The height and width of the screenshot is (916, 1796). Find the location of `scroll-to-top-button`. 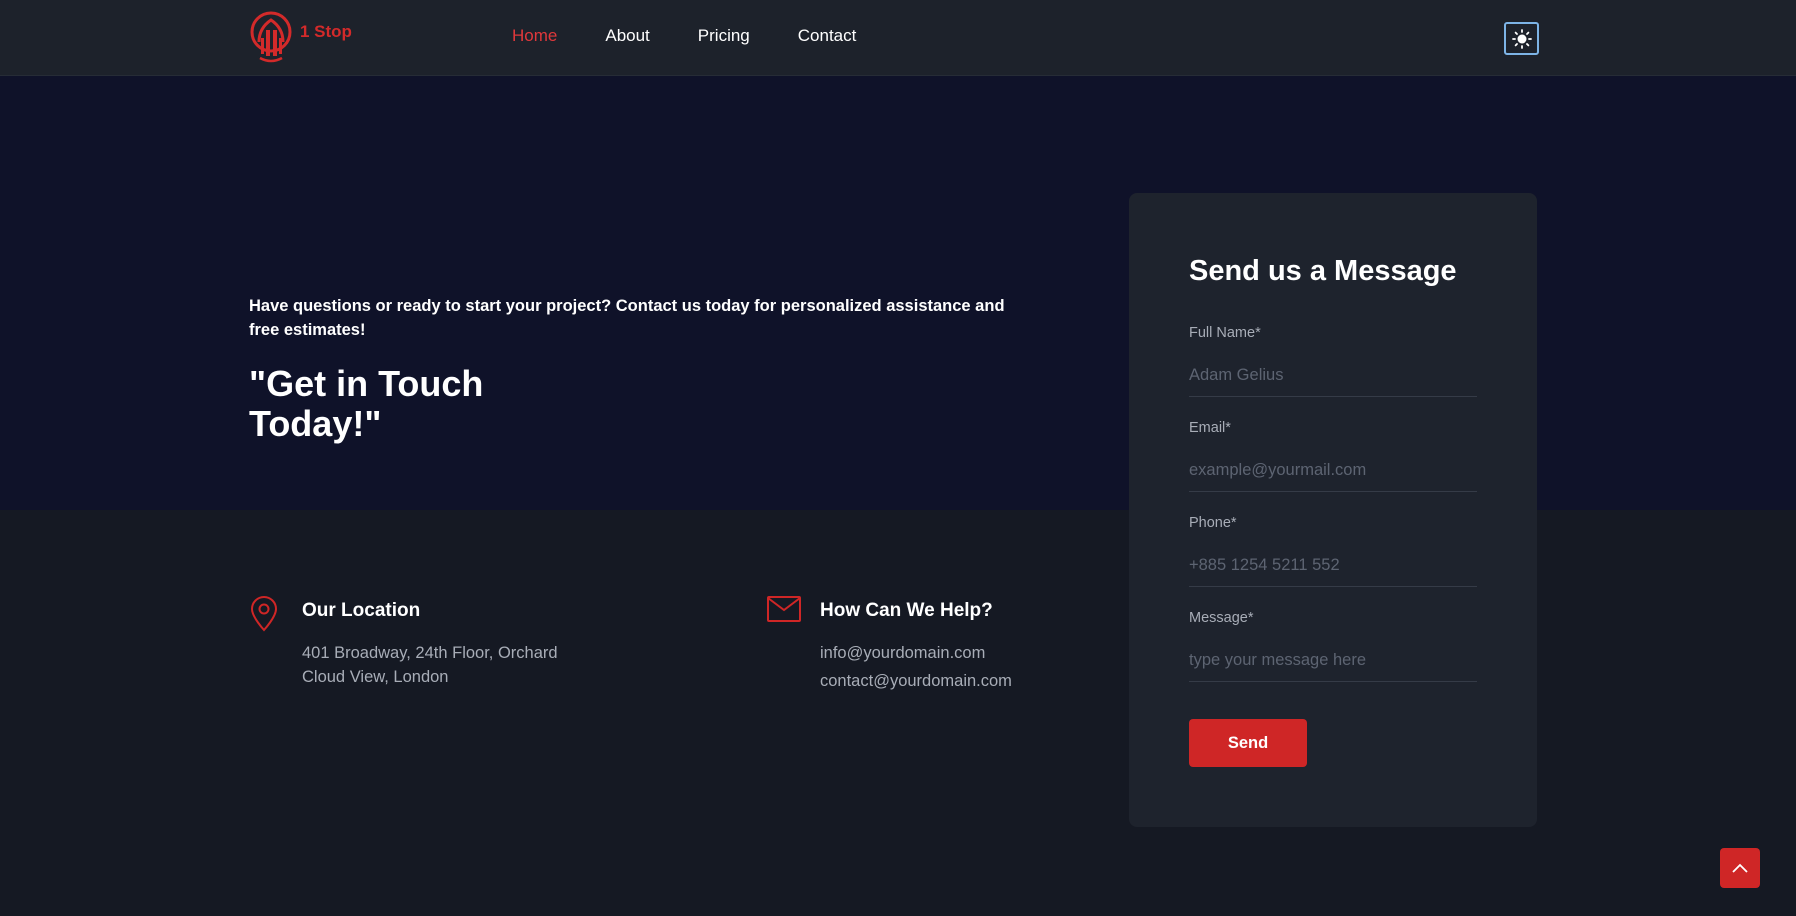

scroll-to-top-button is located at coordinates (1740, 868).